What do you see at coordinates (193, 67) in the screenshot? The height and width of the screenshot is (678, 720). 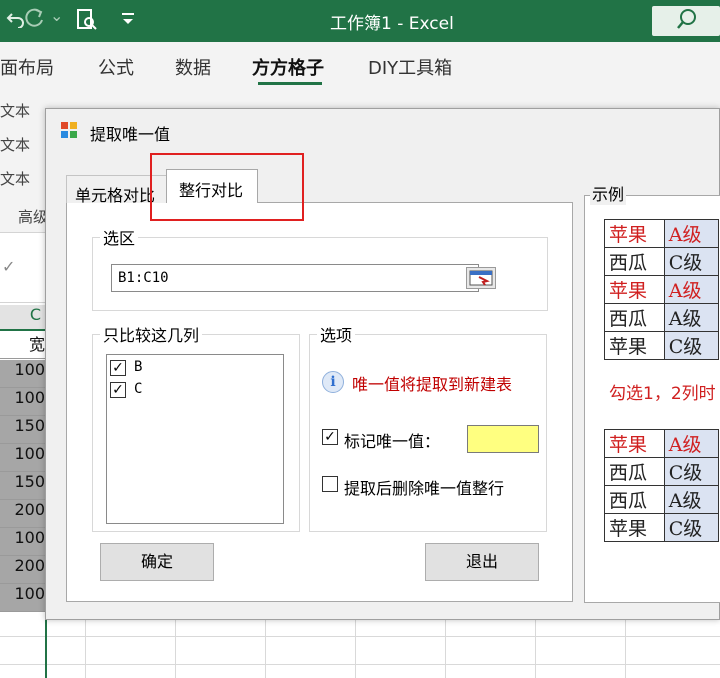 I see `tab-data: 数据` at bounding box center [193, 67].